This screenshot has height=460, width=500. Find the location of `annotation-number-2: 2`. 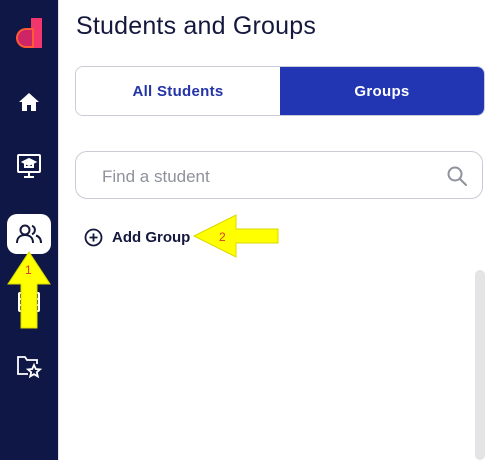

annotation-number-2: 2 is located at coordinates (222, 237).